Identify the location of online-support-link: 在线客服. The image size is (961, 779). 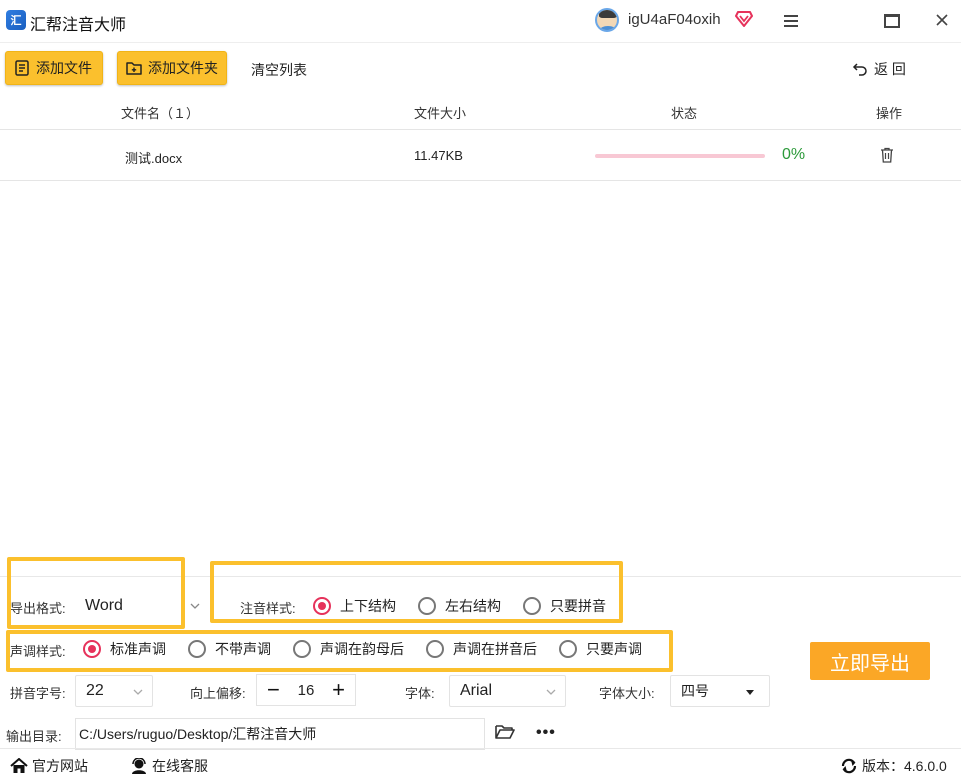
(169, 766).